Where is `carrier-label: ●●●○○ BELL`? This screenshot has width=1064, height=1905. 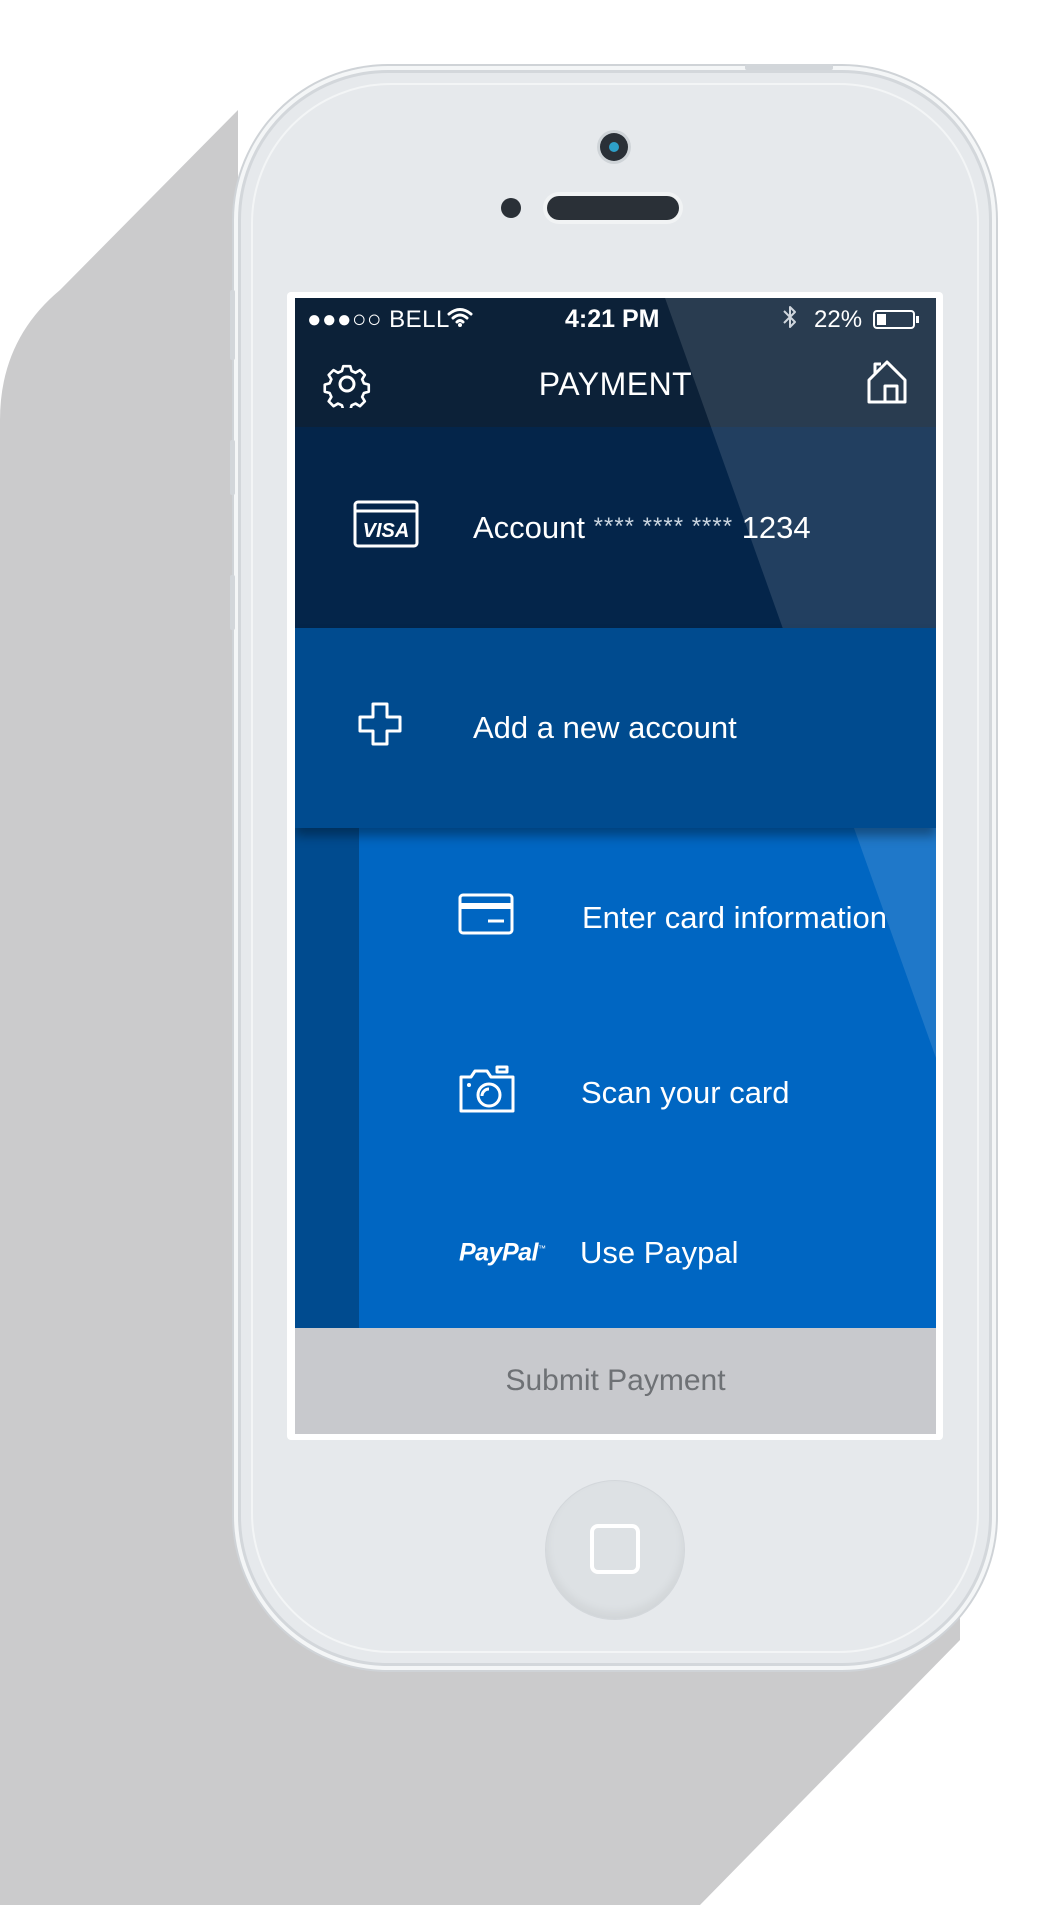
carrier-label: ●●●○○ BELL is located at coordinates (378, 320).